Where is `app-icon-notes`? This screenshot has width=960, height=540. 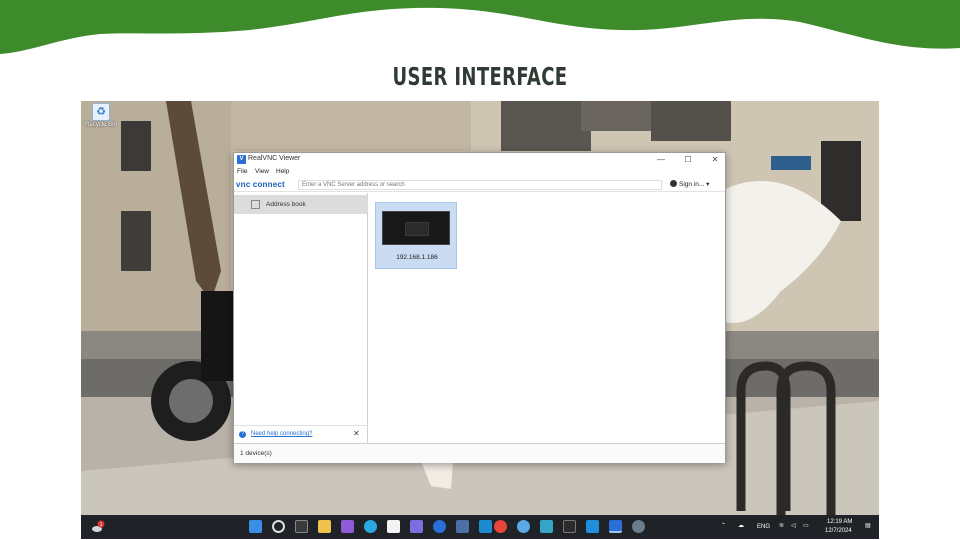
app-icon-notes is located at coordinates (546, 526).